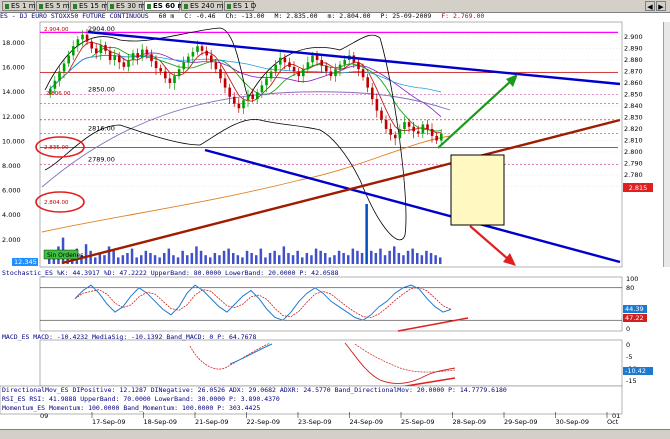 This screenshot has height=439, width=670. Describe the element at coordinates (56, 148) in the screenshot. I see `left-price-label-2: 2.835.00` at that location.